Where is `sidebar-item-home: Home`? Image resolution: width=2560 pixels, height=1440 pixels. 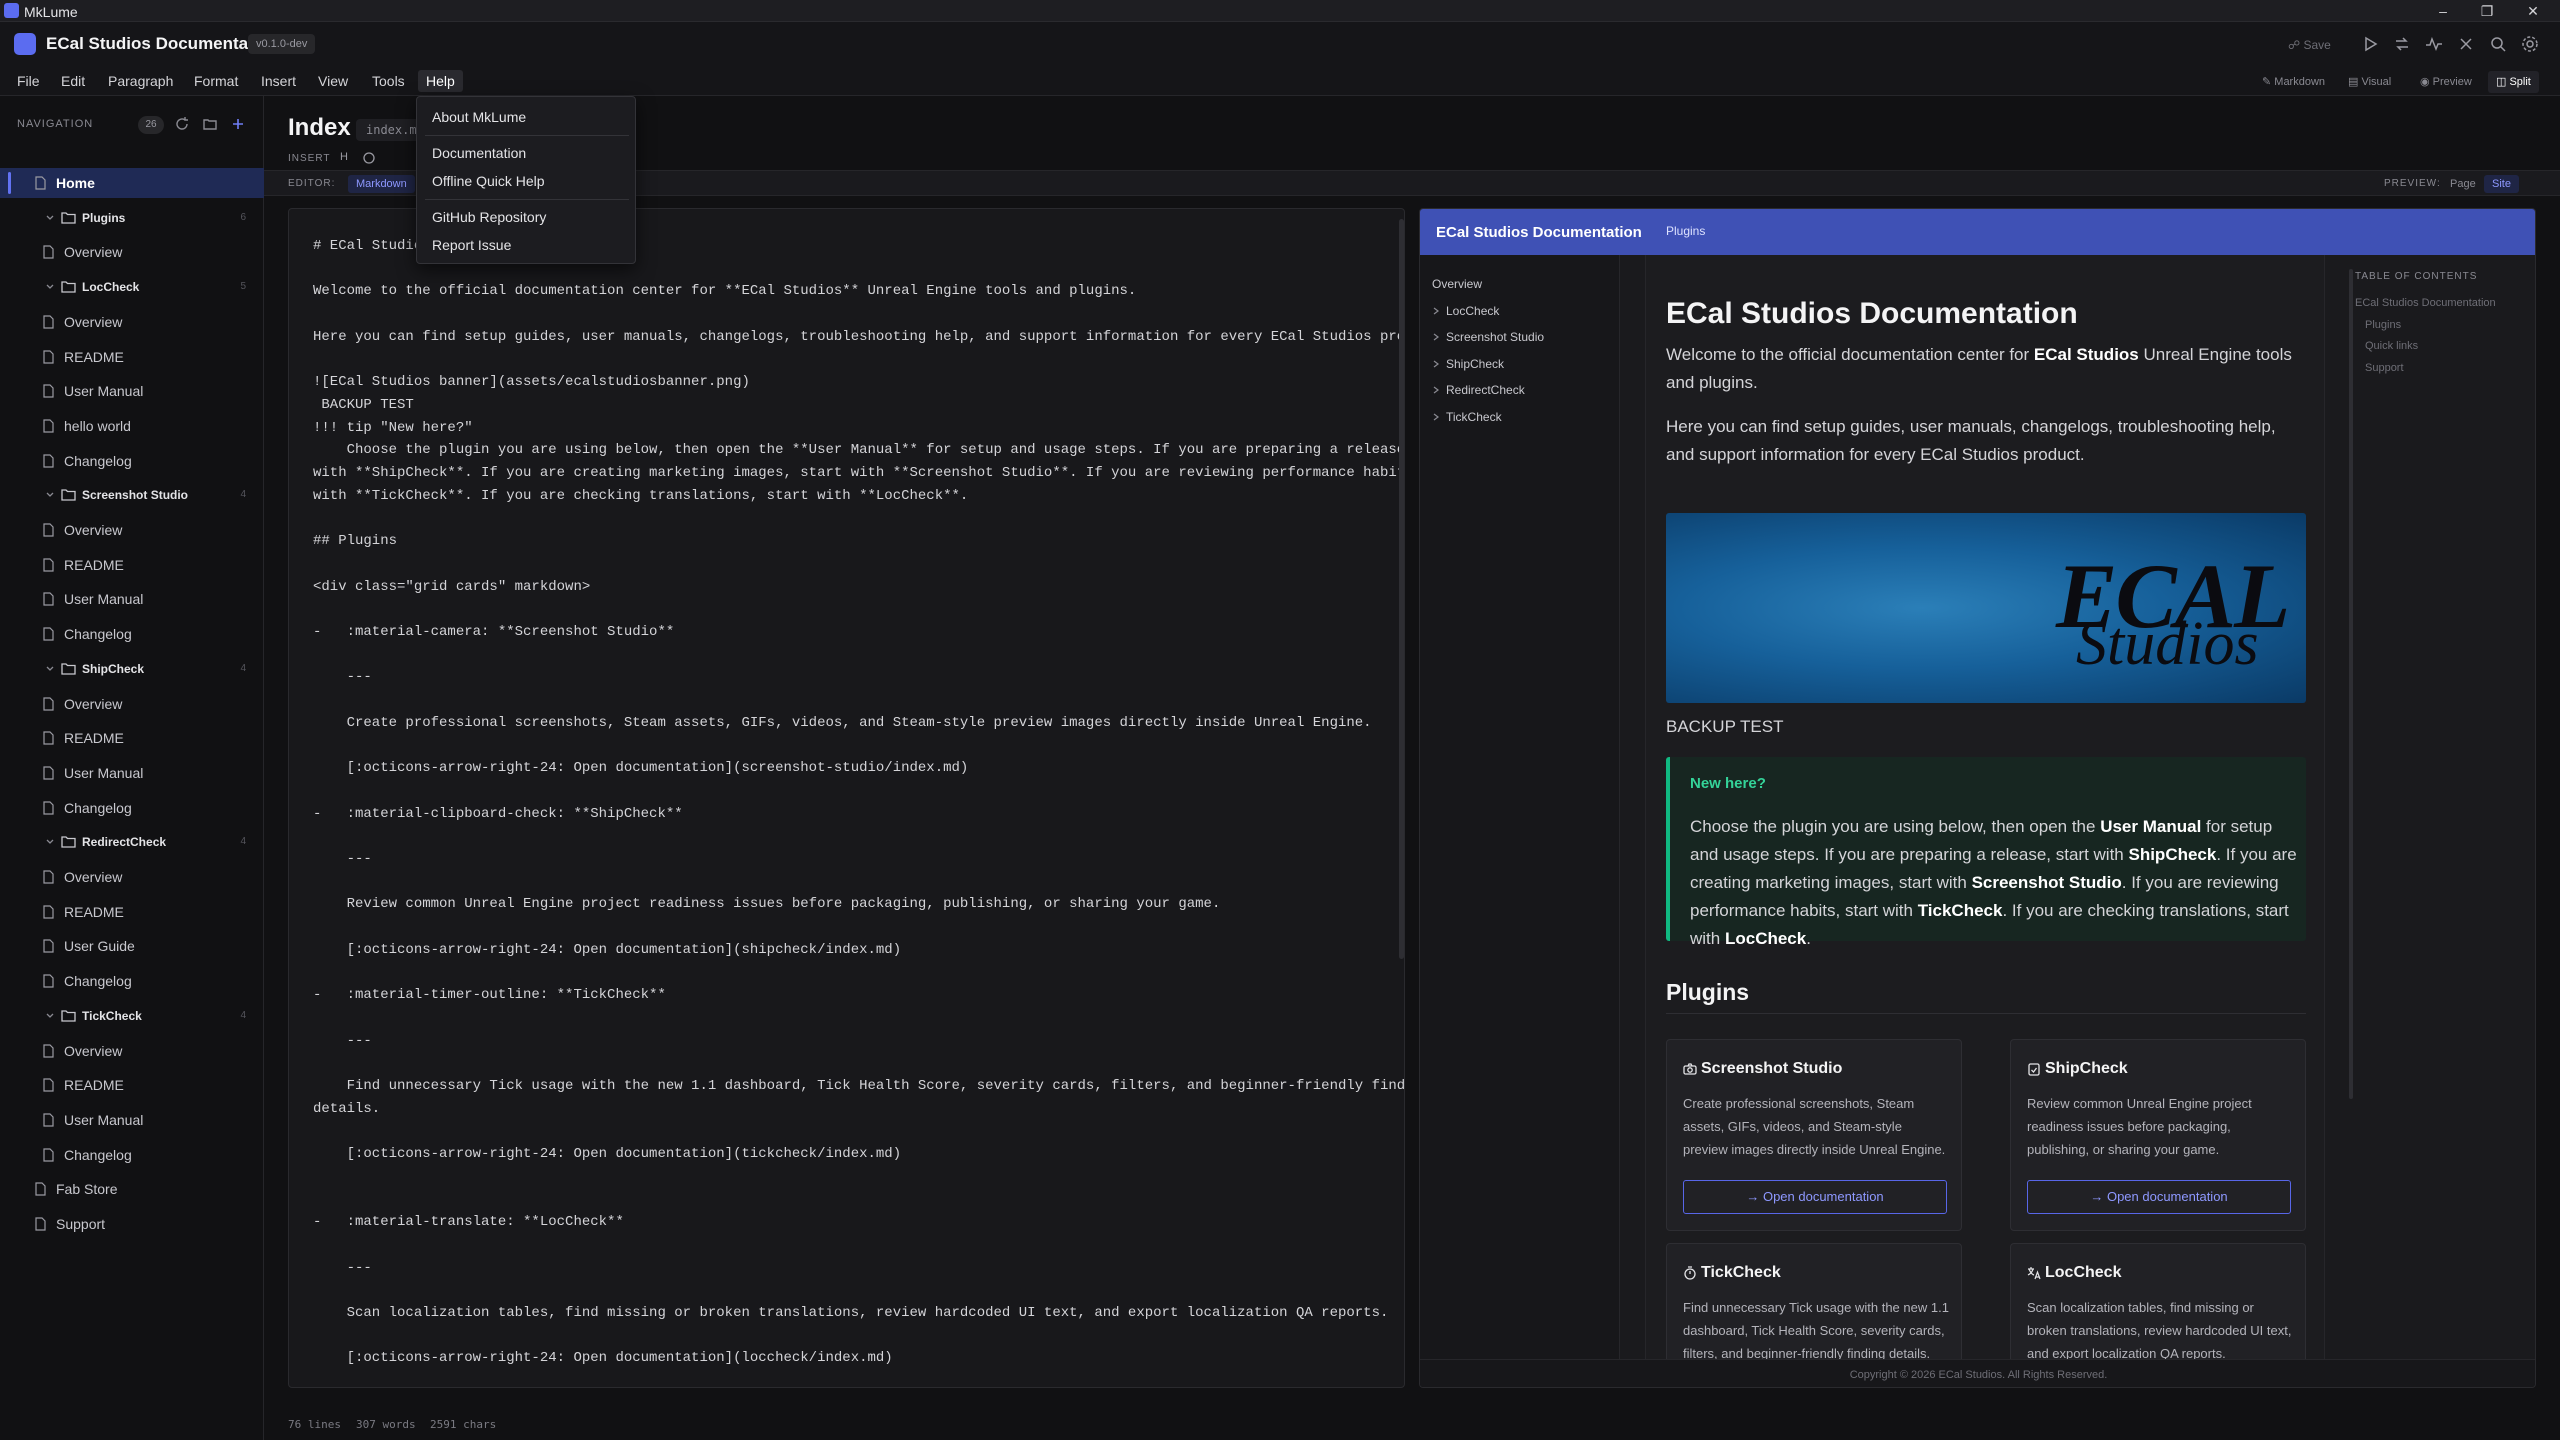
sidebar-item-home: Home is located at coordinates (132, 183).